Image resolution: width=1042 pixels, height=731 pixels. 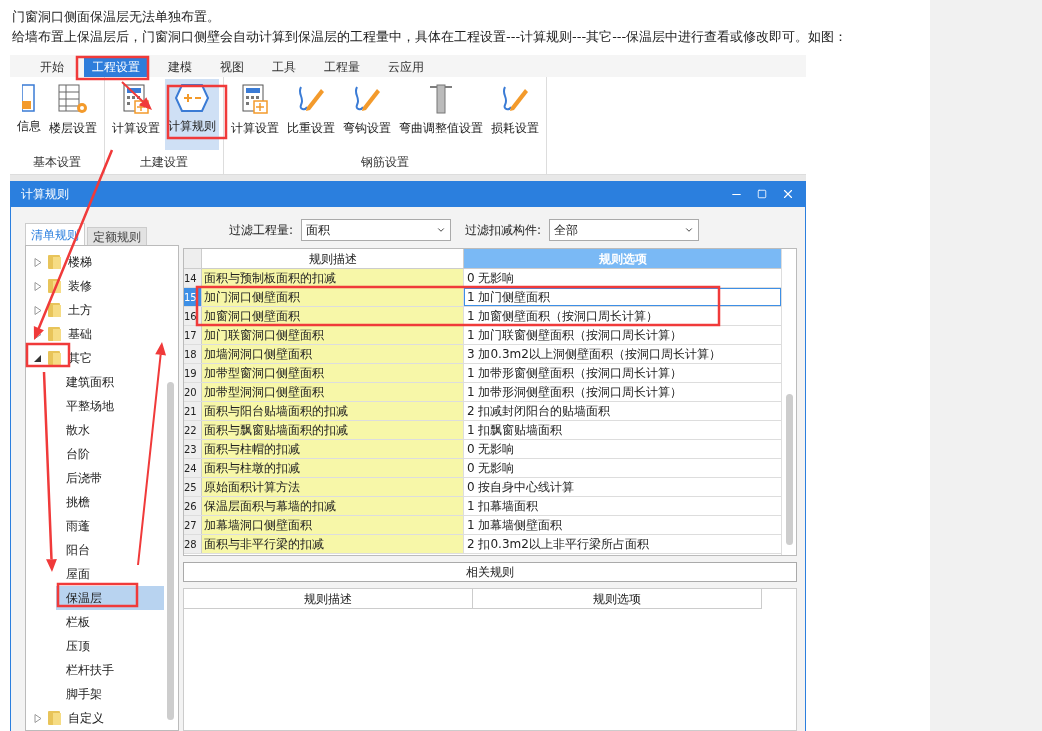 I want to click on filter-dropdown: 面积, so click(x=376, y=230).